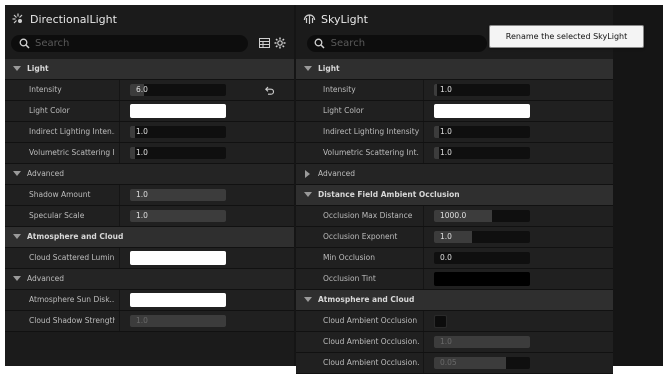 Image resolution: width=667 pixels, height=374 pixels. I want to click on property-label: Light Color, so click(49, 110).